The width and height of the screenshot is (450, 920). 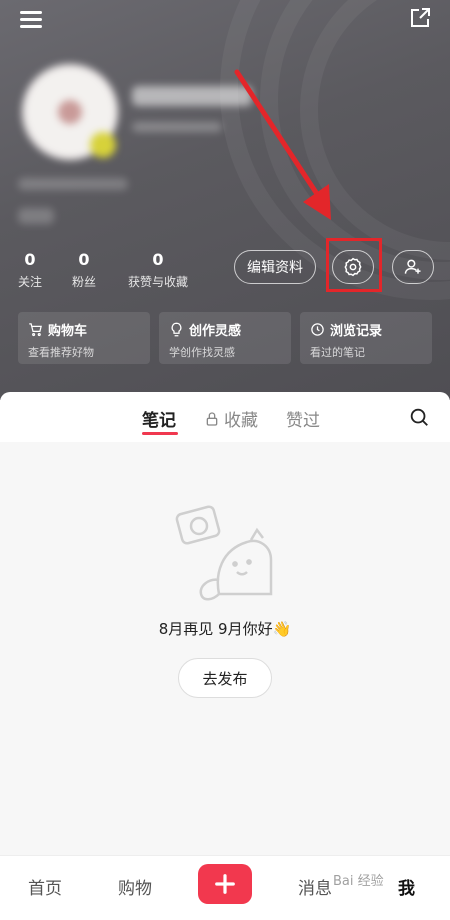 I want to click on avatar-badge, so click(x=103, y=145).